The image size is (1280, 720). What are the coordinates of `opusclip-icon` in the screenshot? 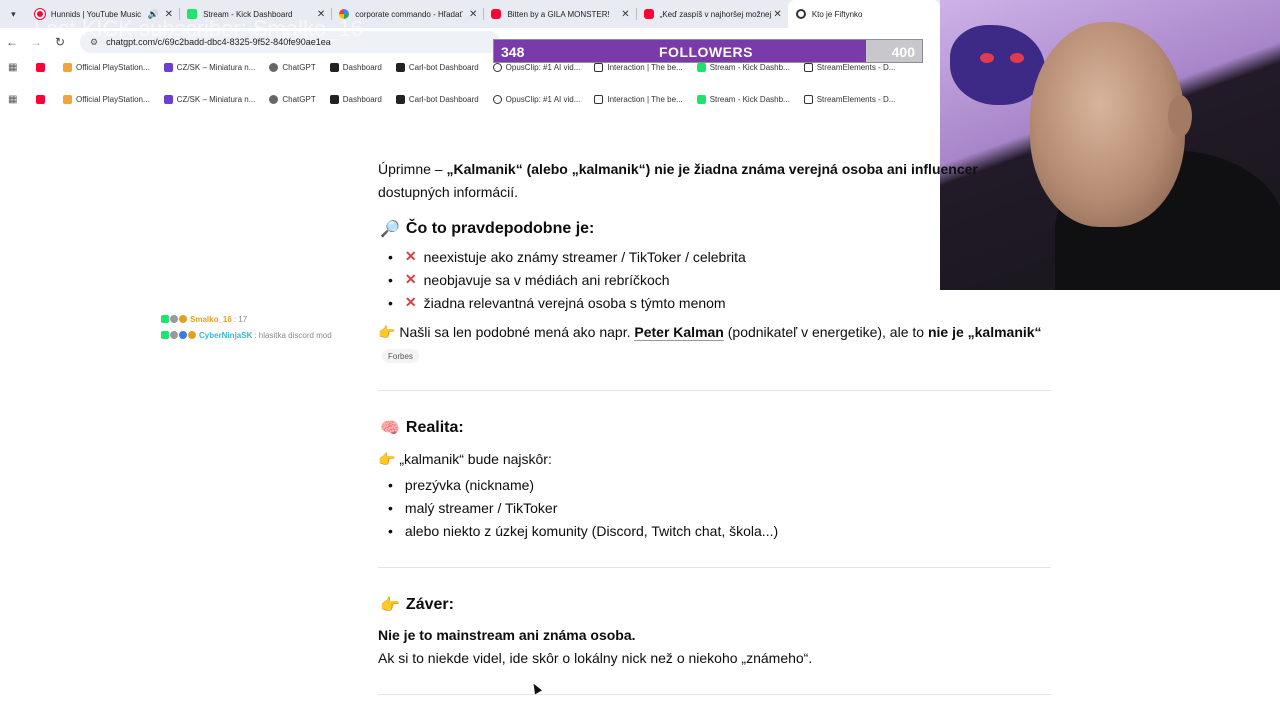 It's located at (497, 99).